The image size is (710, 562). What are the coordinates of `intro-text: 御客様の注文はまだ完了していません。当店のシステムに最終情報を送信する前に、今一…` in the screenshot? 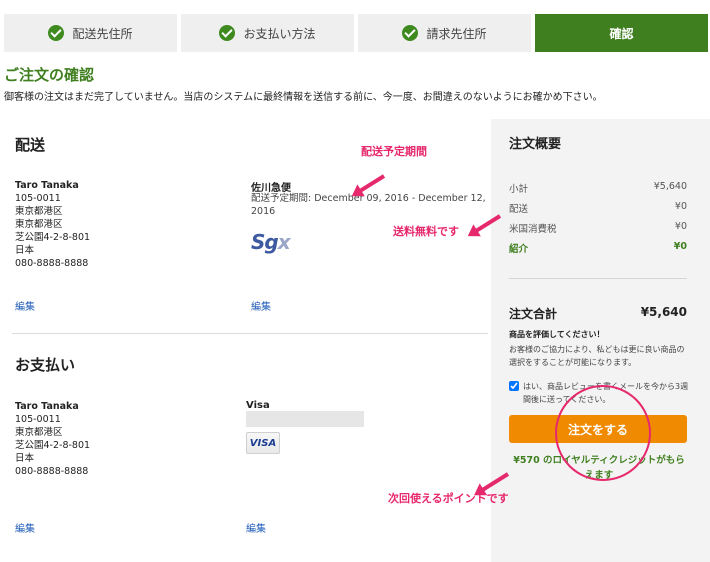 It's located at (303, 97).